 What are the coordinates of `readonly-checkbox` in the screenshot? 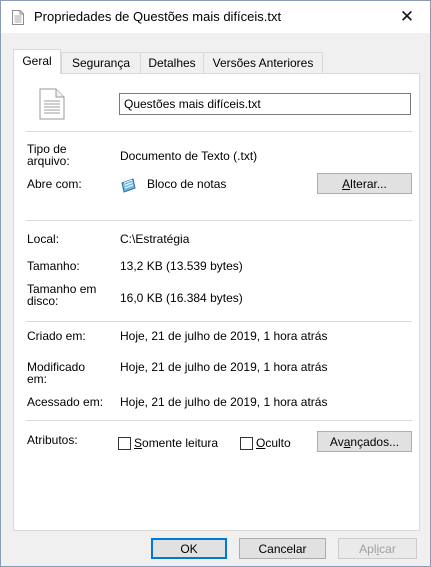 It's located at (124, 443).